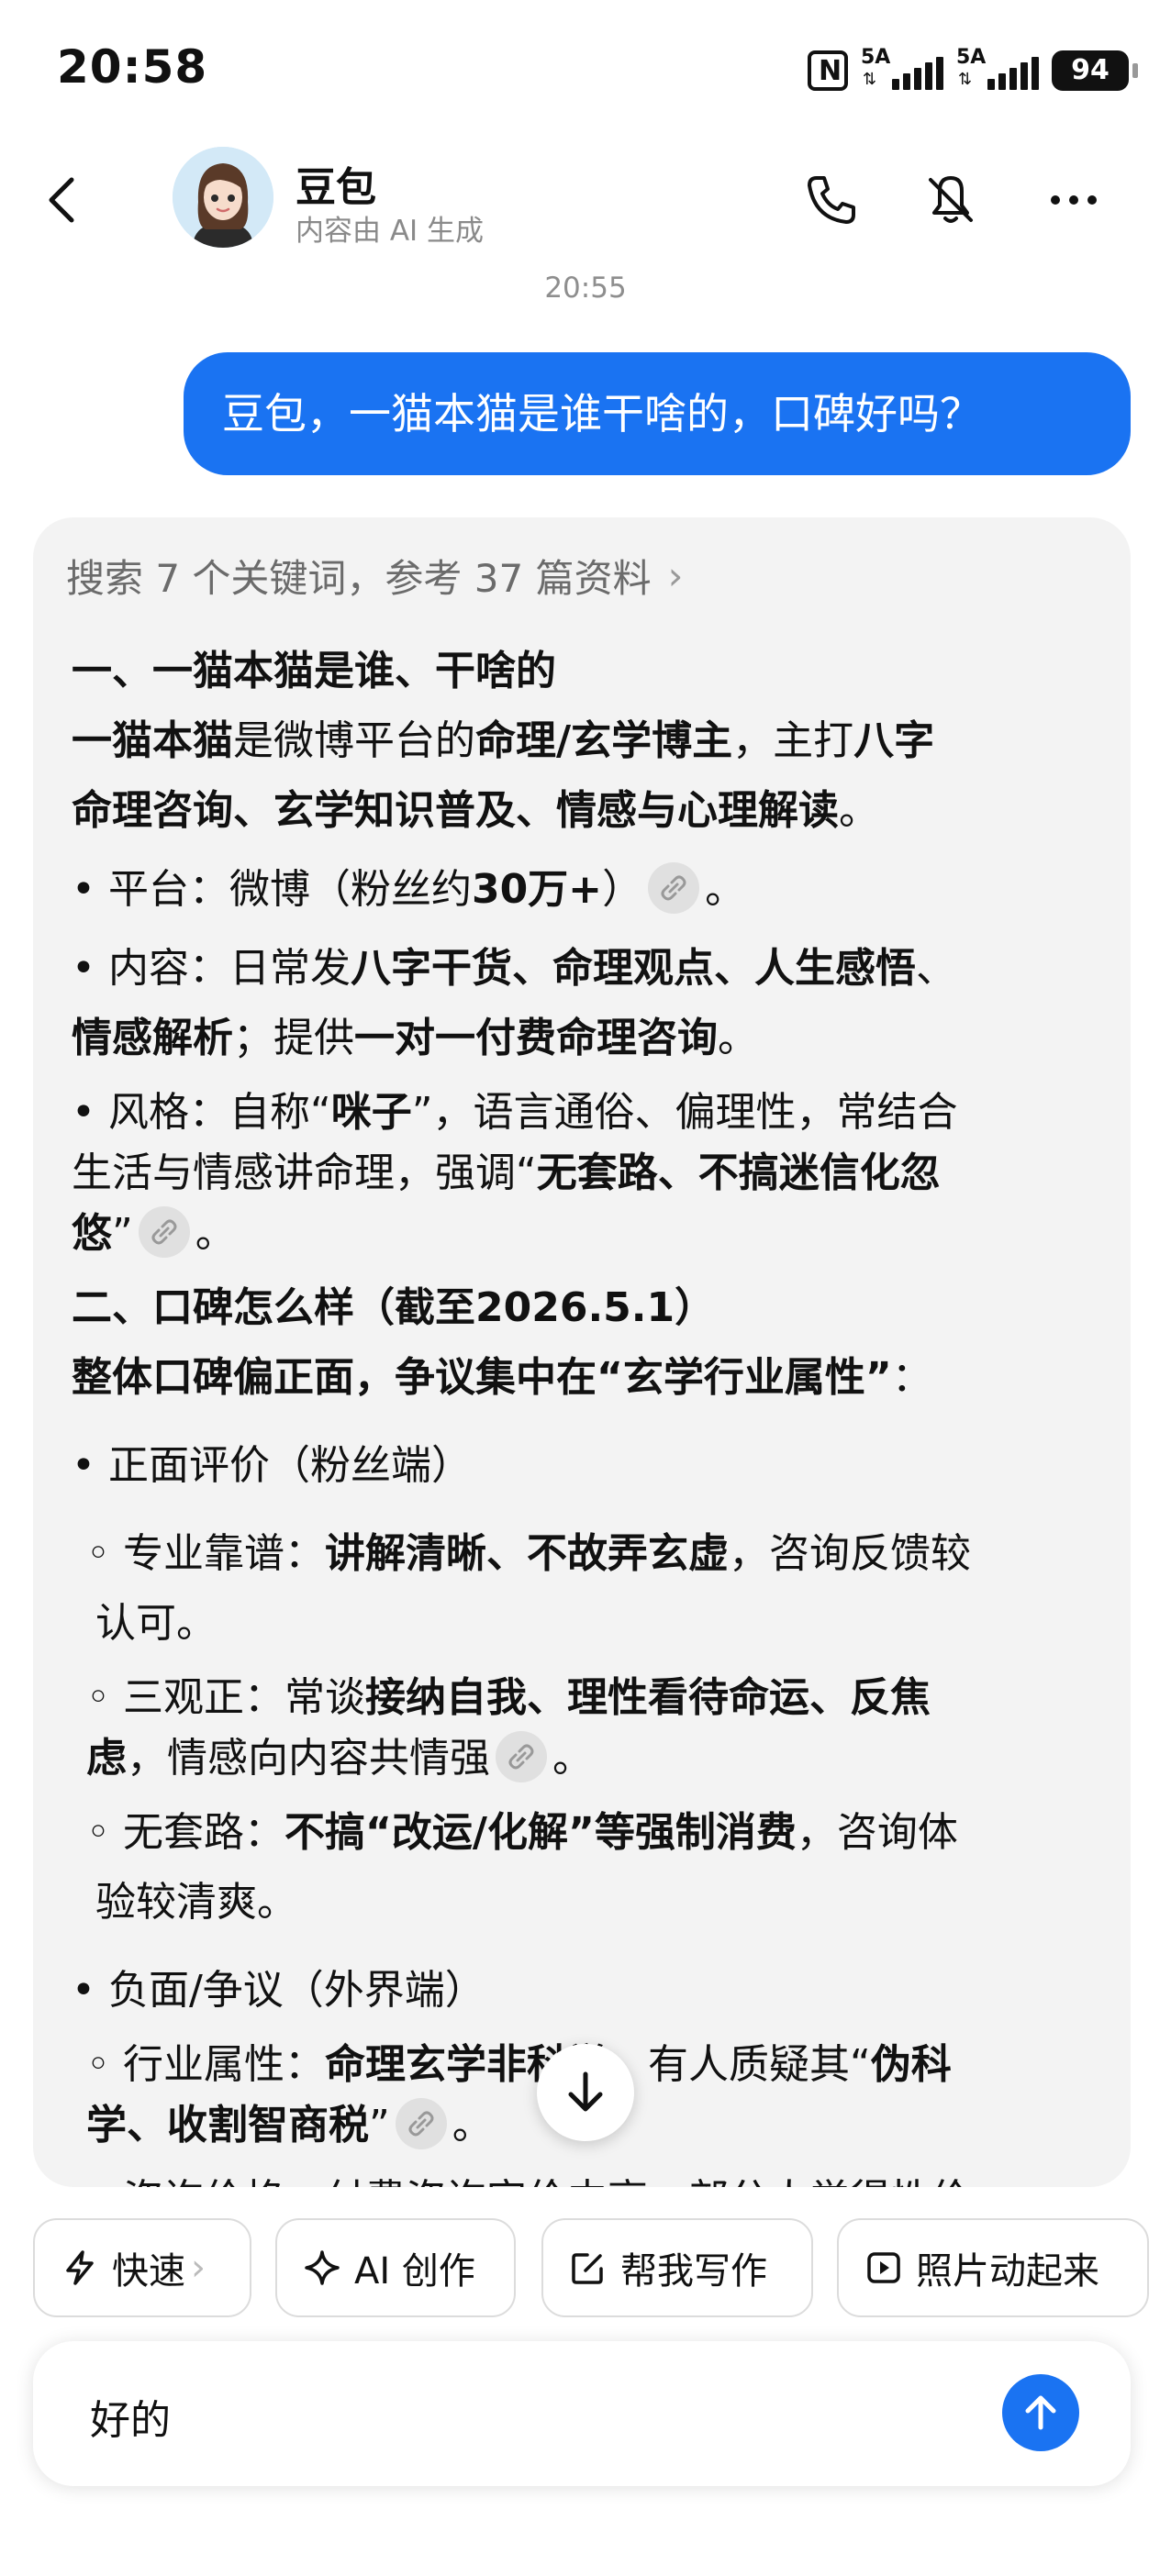 This screenshot has width=1171, height=2576. I want to click on sub-list-item-cont: 验较清爽。, so click(196, 1902).